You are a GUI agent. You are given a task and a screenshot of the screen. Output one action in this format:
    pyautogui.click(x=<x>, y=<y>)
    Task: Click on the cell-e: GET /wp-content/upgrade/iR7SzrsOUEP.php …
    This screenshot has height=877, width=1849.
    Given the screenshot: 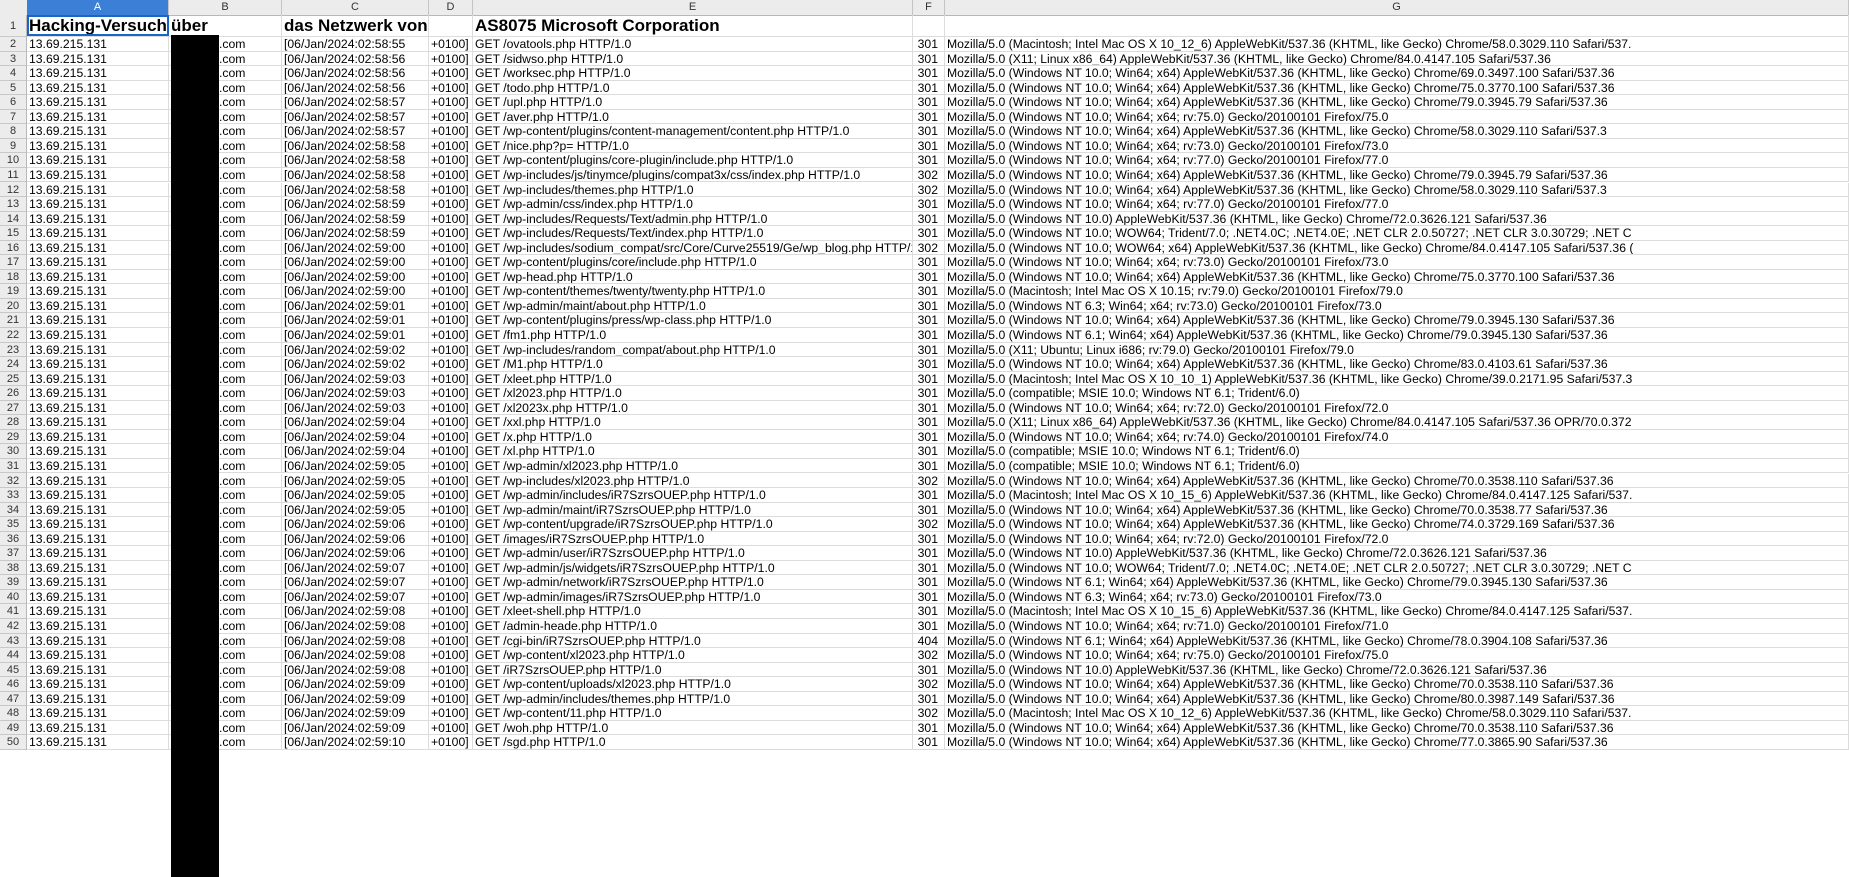 What is the action you would take?
    pyautogui.click(x=693, y=524)
    